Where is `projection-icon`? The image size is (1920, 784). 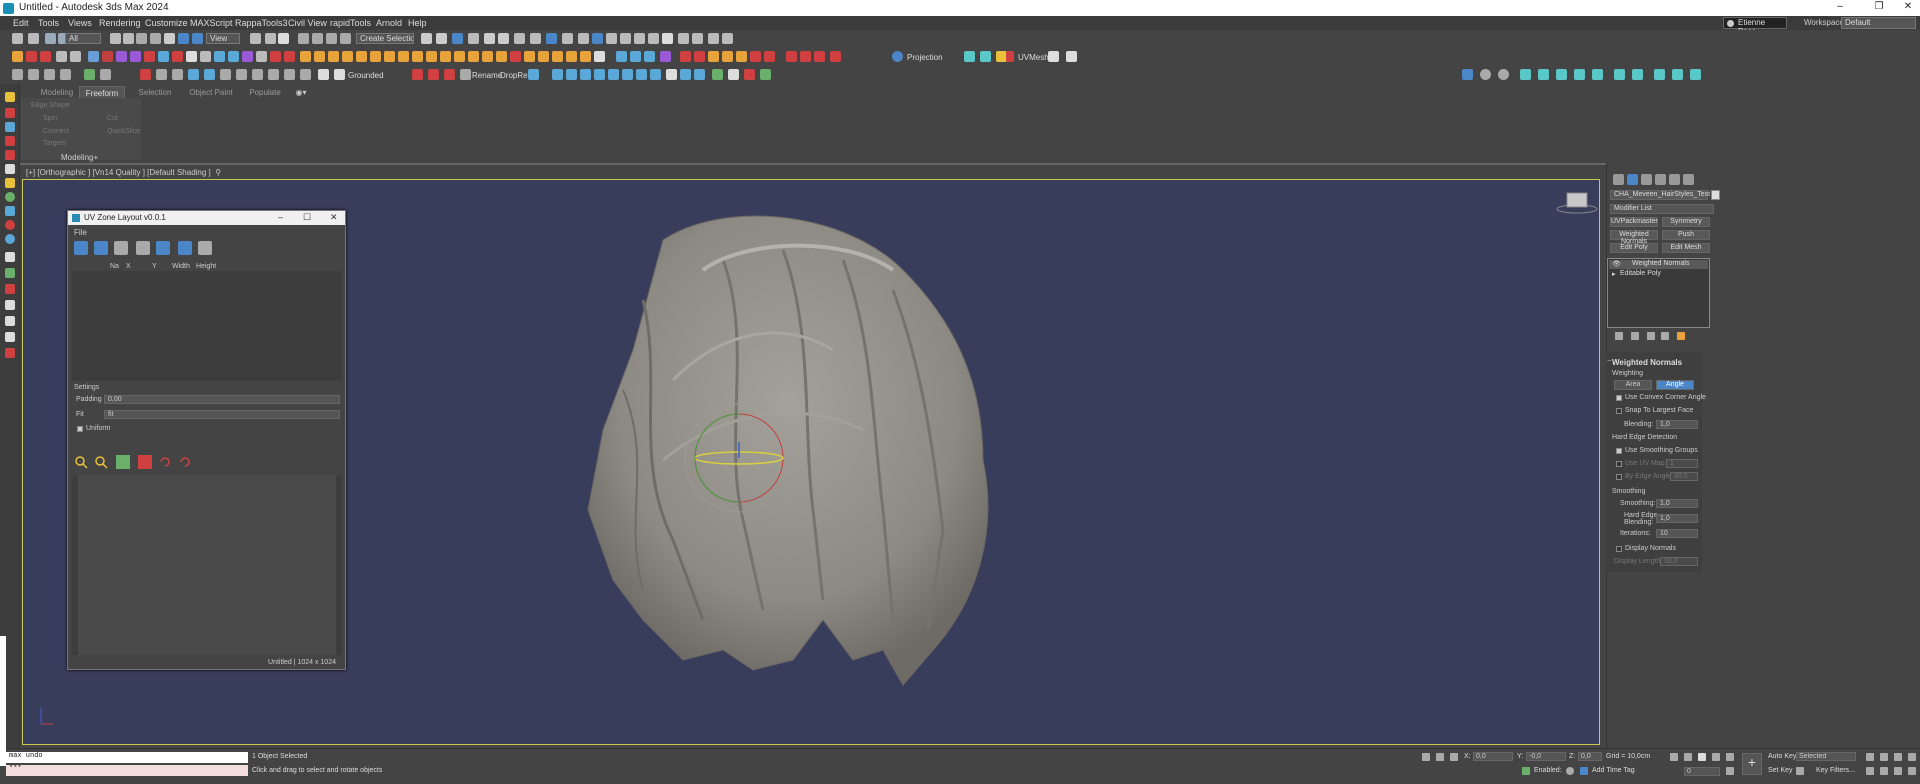 projection-icon is located at coordinates (897, 56).